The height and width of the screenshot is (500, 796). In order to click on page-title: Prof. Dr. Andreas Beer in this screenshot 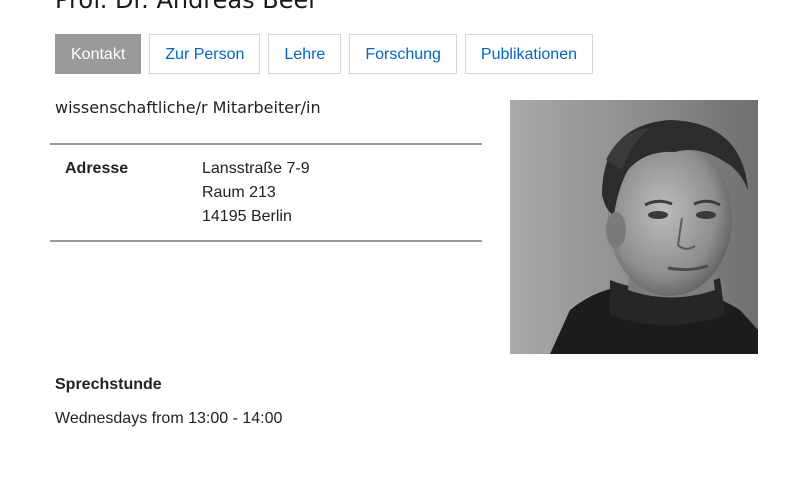, I will do `click(187, 7)`.